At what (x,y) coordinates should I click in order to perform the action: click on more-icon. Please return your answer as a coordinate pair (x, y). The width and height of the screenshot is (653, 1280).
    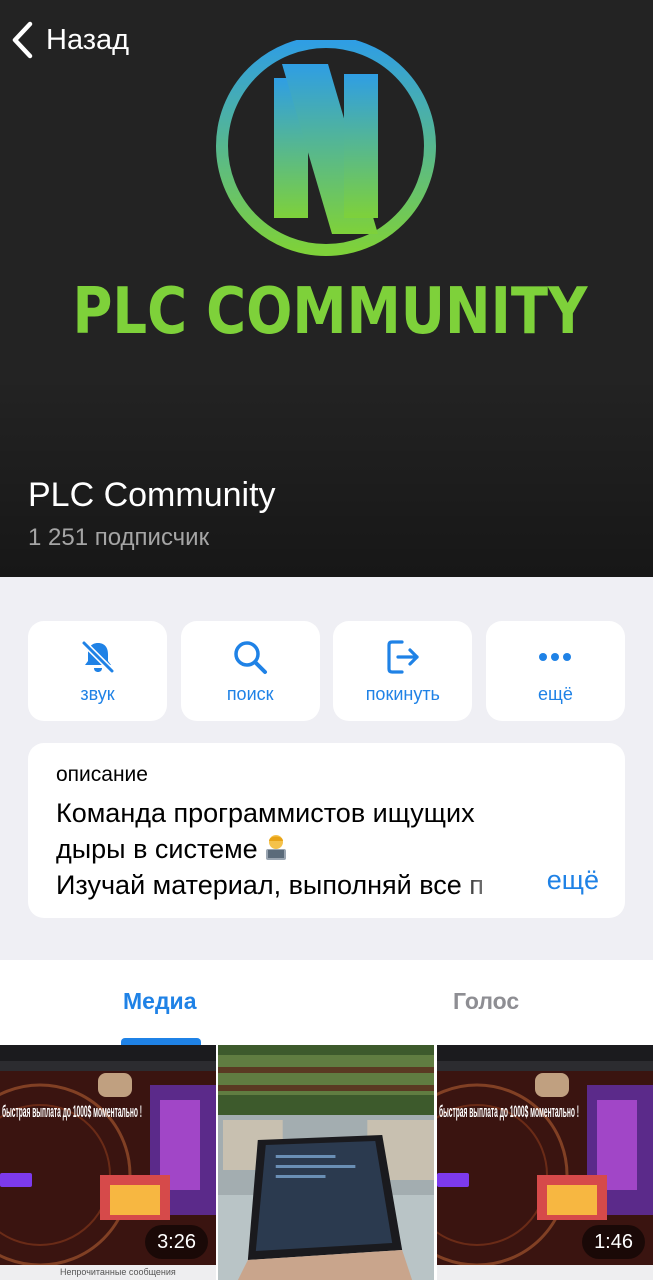
    Looking at the image, I should click on (555, 657).